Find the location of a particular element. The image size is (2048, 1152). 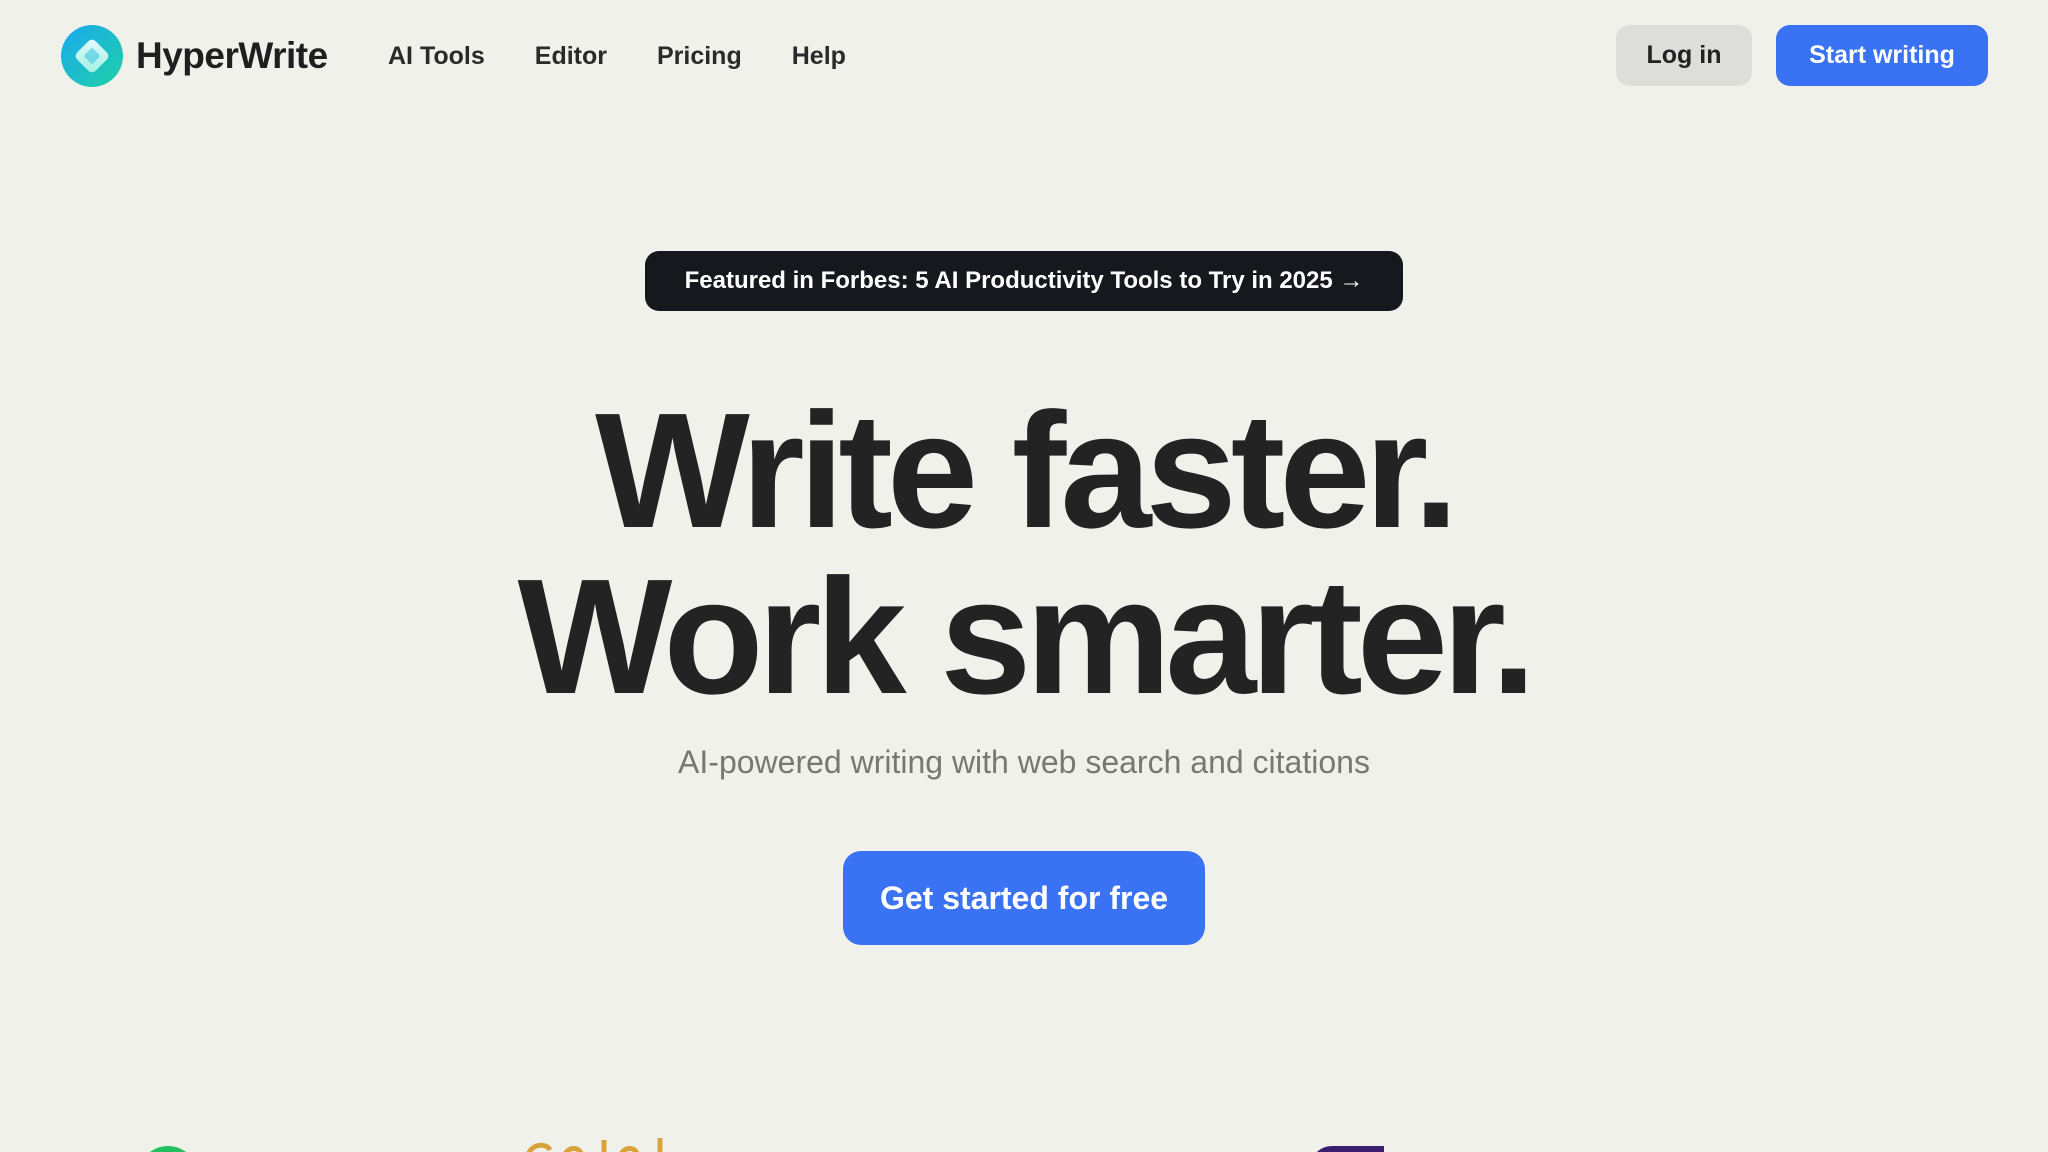

login-button: Log in is located at coordinates (1684, 55).